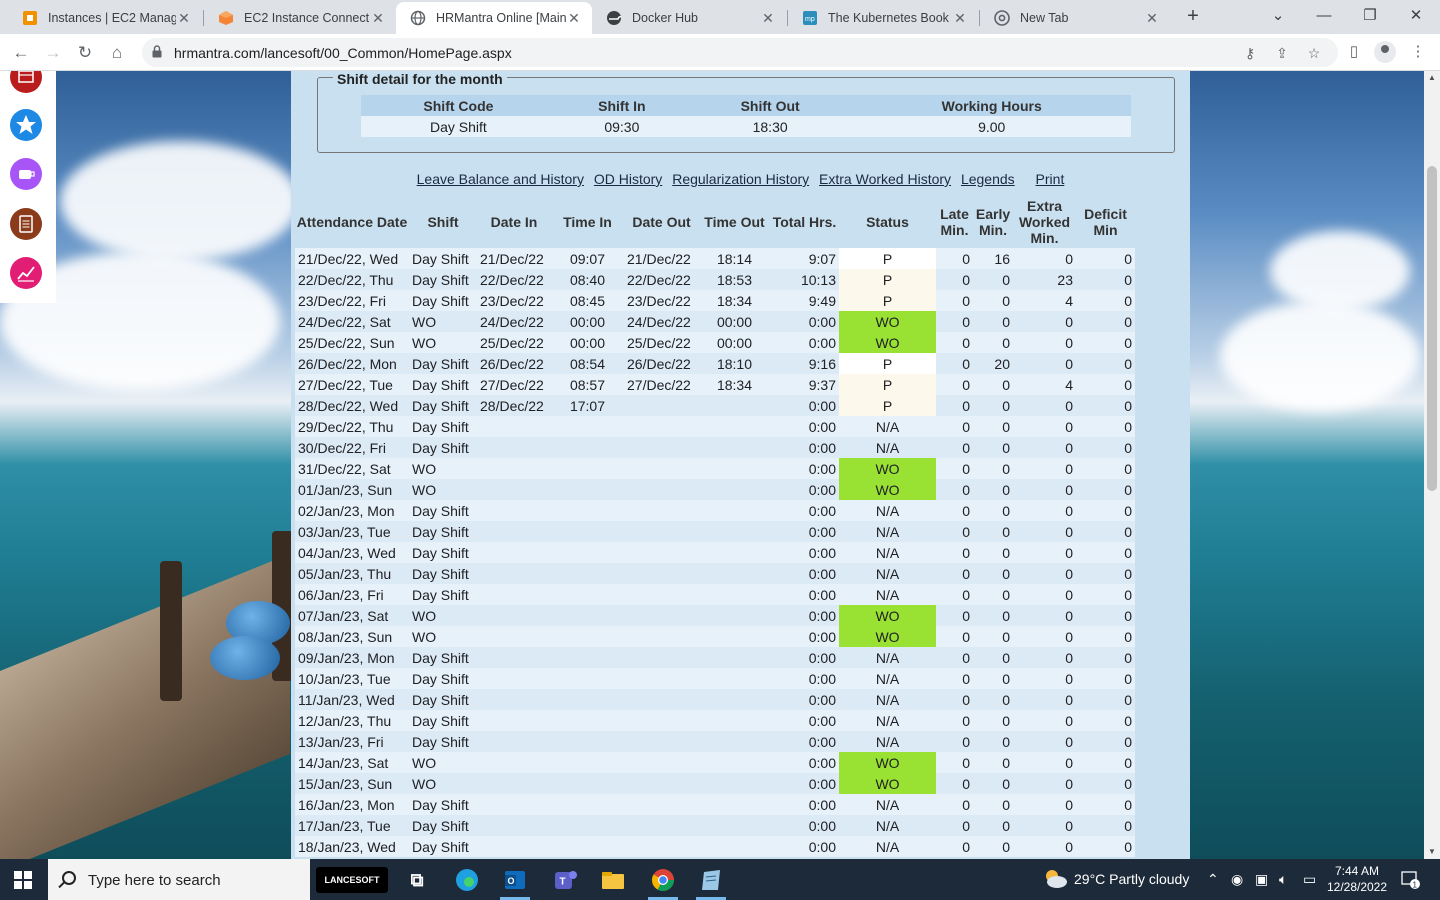  I want to click on svg-text: 1, so click(1415, 885).